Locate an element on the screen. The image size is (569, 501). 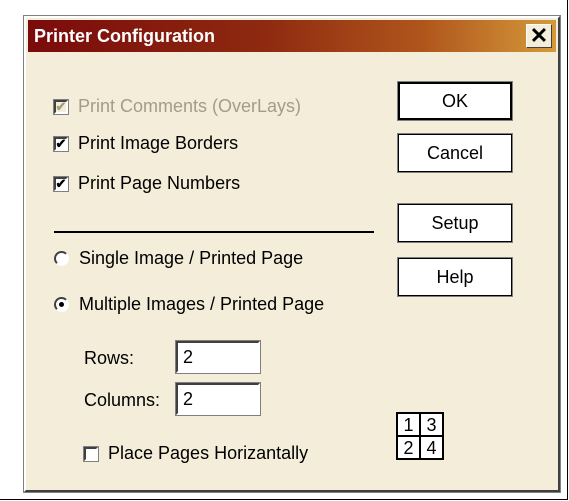
multiple-images-row: Multiple Images / Printed Page is located at coordinates (189, 304).